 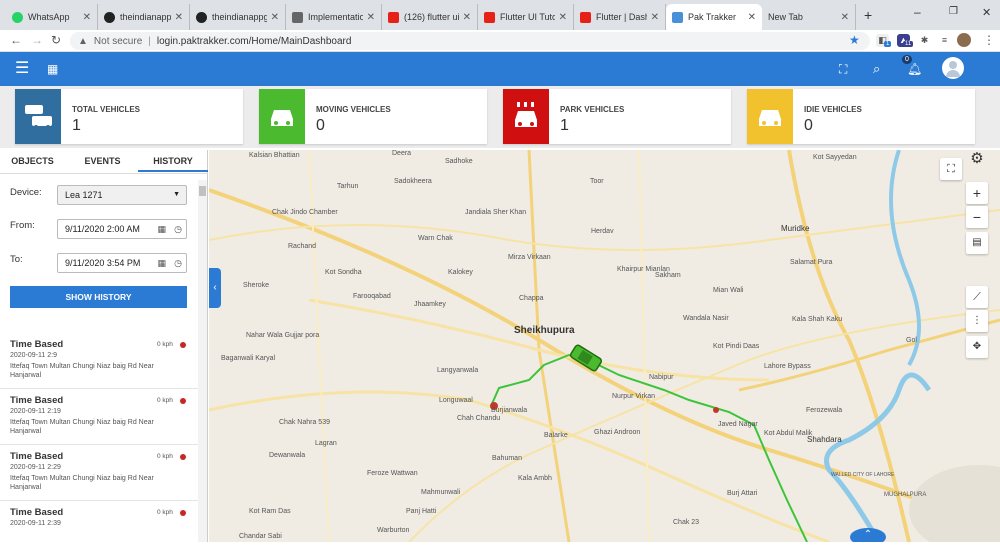 What do you see at coordinates (202, 361) in the screenshot?
I see `panel-scrollbar` at bounding box center [202, 361].